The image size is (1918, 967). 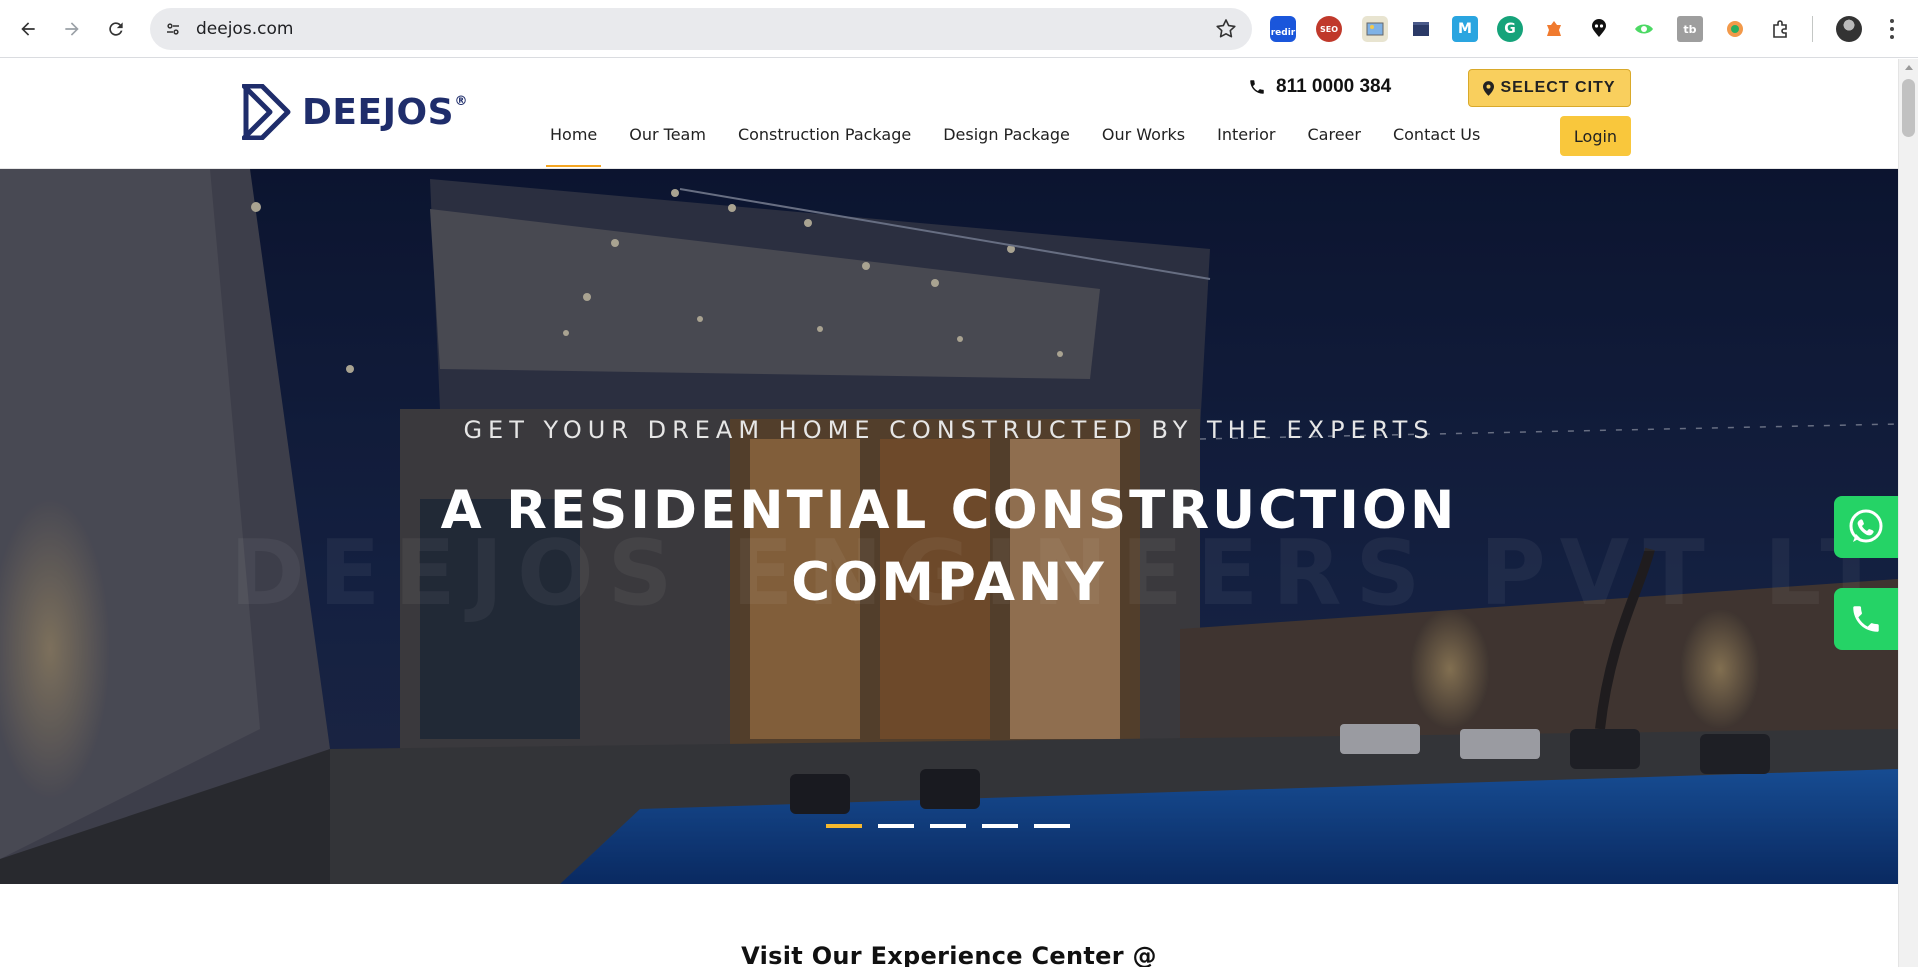 I want to click on redir-extension-icon: redir, so click(x=1283, y=29).